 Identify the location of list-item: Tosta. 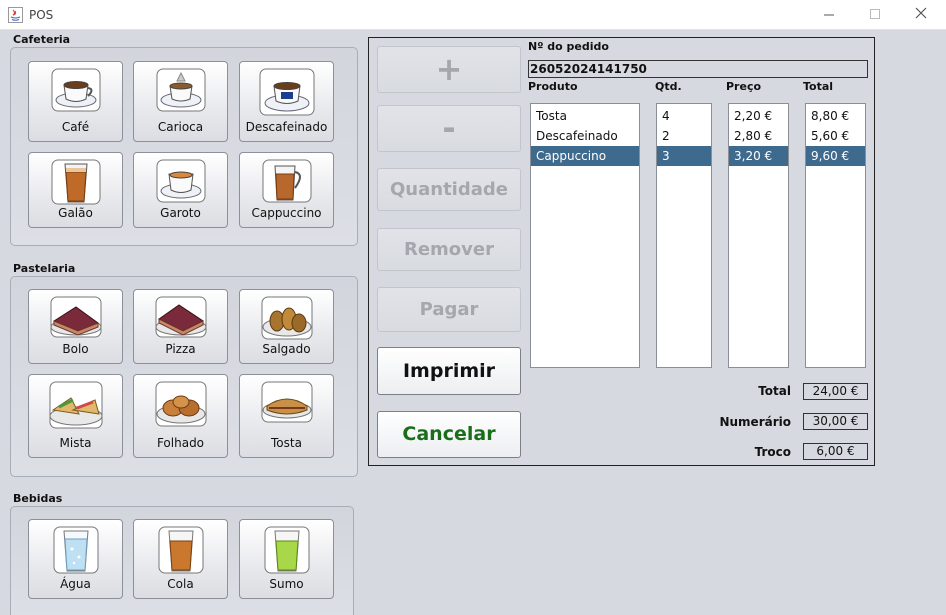
(585, 116).